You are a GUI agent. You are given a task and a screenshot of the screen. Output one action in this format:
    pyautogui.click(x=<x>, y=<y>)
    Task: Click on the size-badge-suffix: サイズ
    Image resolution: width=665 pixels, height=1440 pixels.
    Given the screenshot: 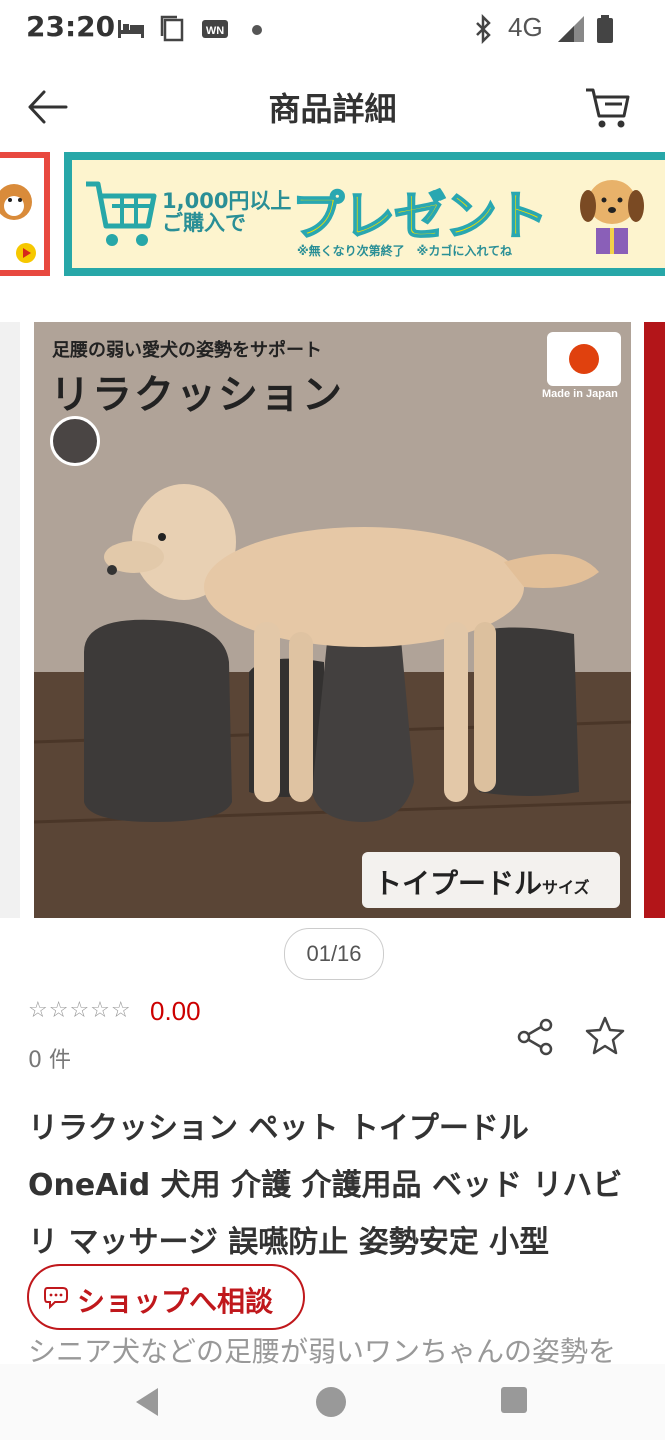 What is the action you would take?
    pyautogui.click(x=566, y=887)
    